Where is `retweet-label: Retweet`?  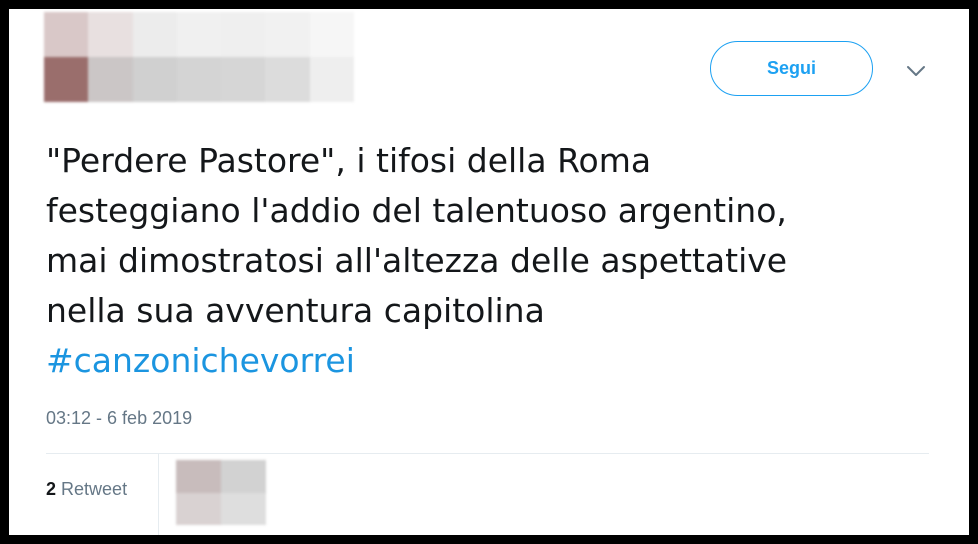 retweet-label: Retweet is located at coordinates (94, 489).